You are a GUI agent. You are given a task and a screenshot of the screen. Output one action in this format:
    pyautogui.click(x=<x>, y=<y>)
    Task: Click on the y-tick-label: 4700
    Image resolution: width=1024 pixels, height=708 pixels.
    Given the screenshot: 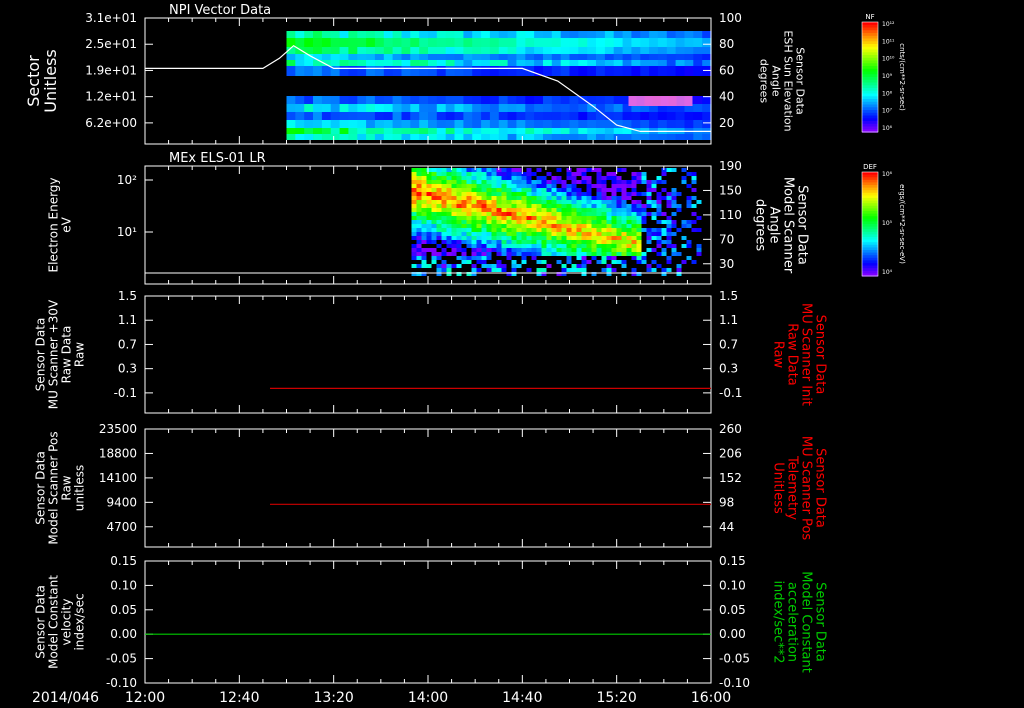 What is the action you would take?
    pyautogui.click(x=121, y=527)
    